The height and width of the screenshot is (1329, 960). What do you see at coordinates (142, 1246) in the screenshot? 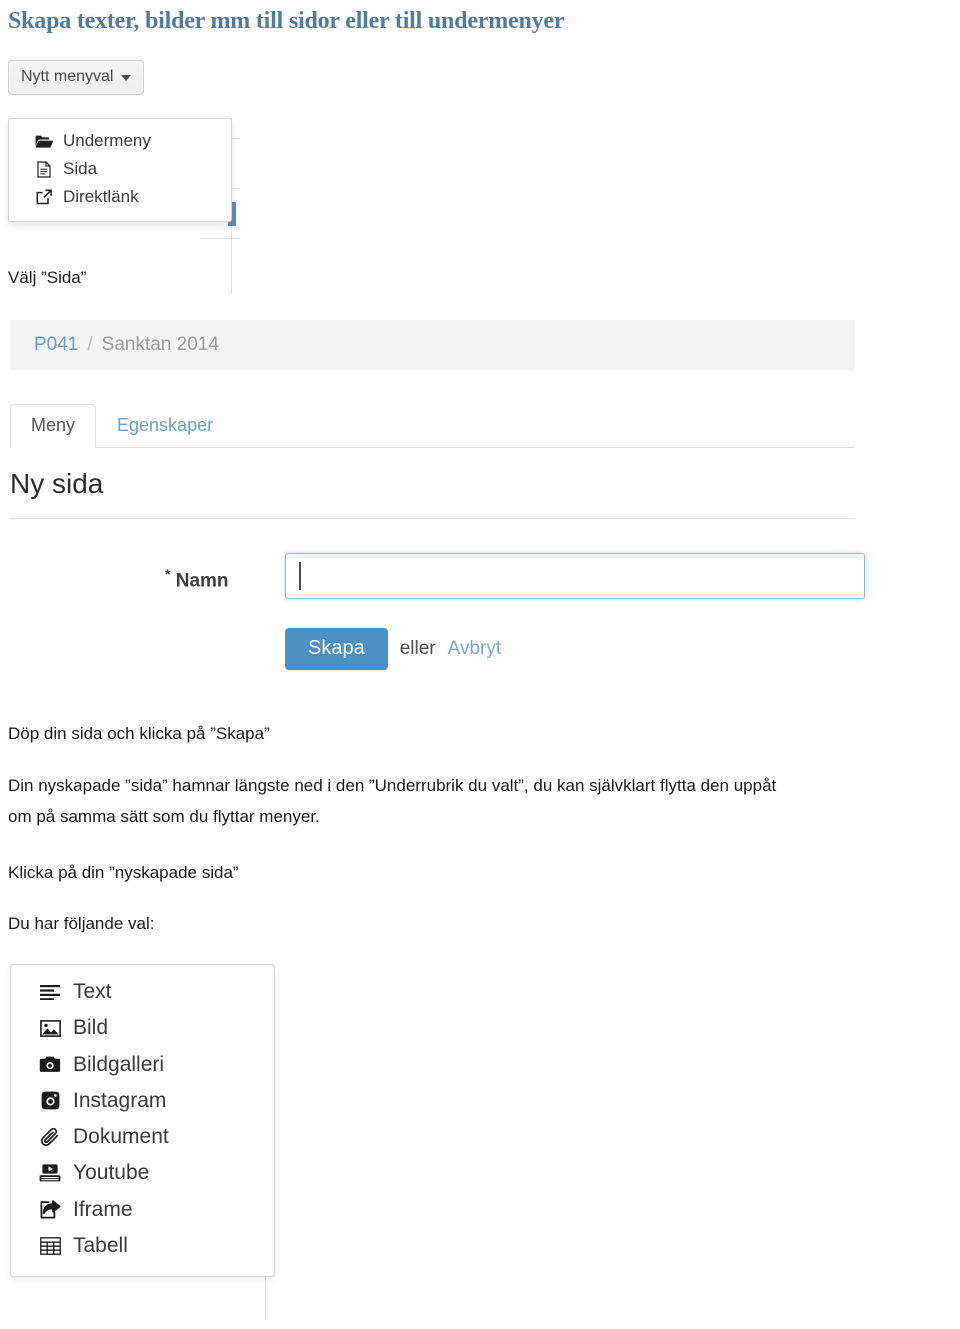
I see `content-type-tabell: Tabell` at bounding box center [142, 1246].